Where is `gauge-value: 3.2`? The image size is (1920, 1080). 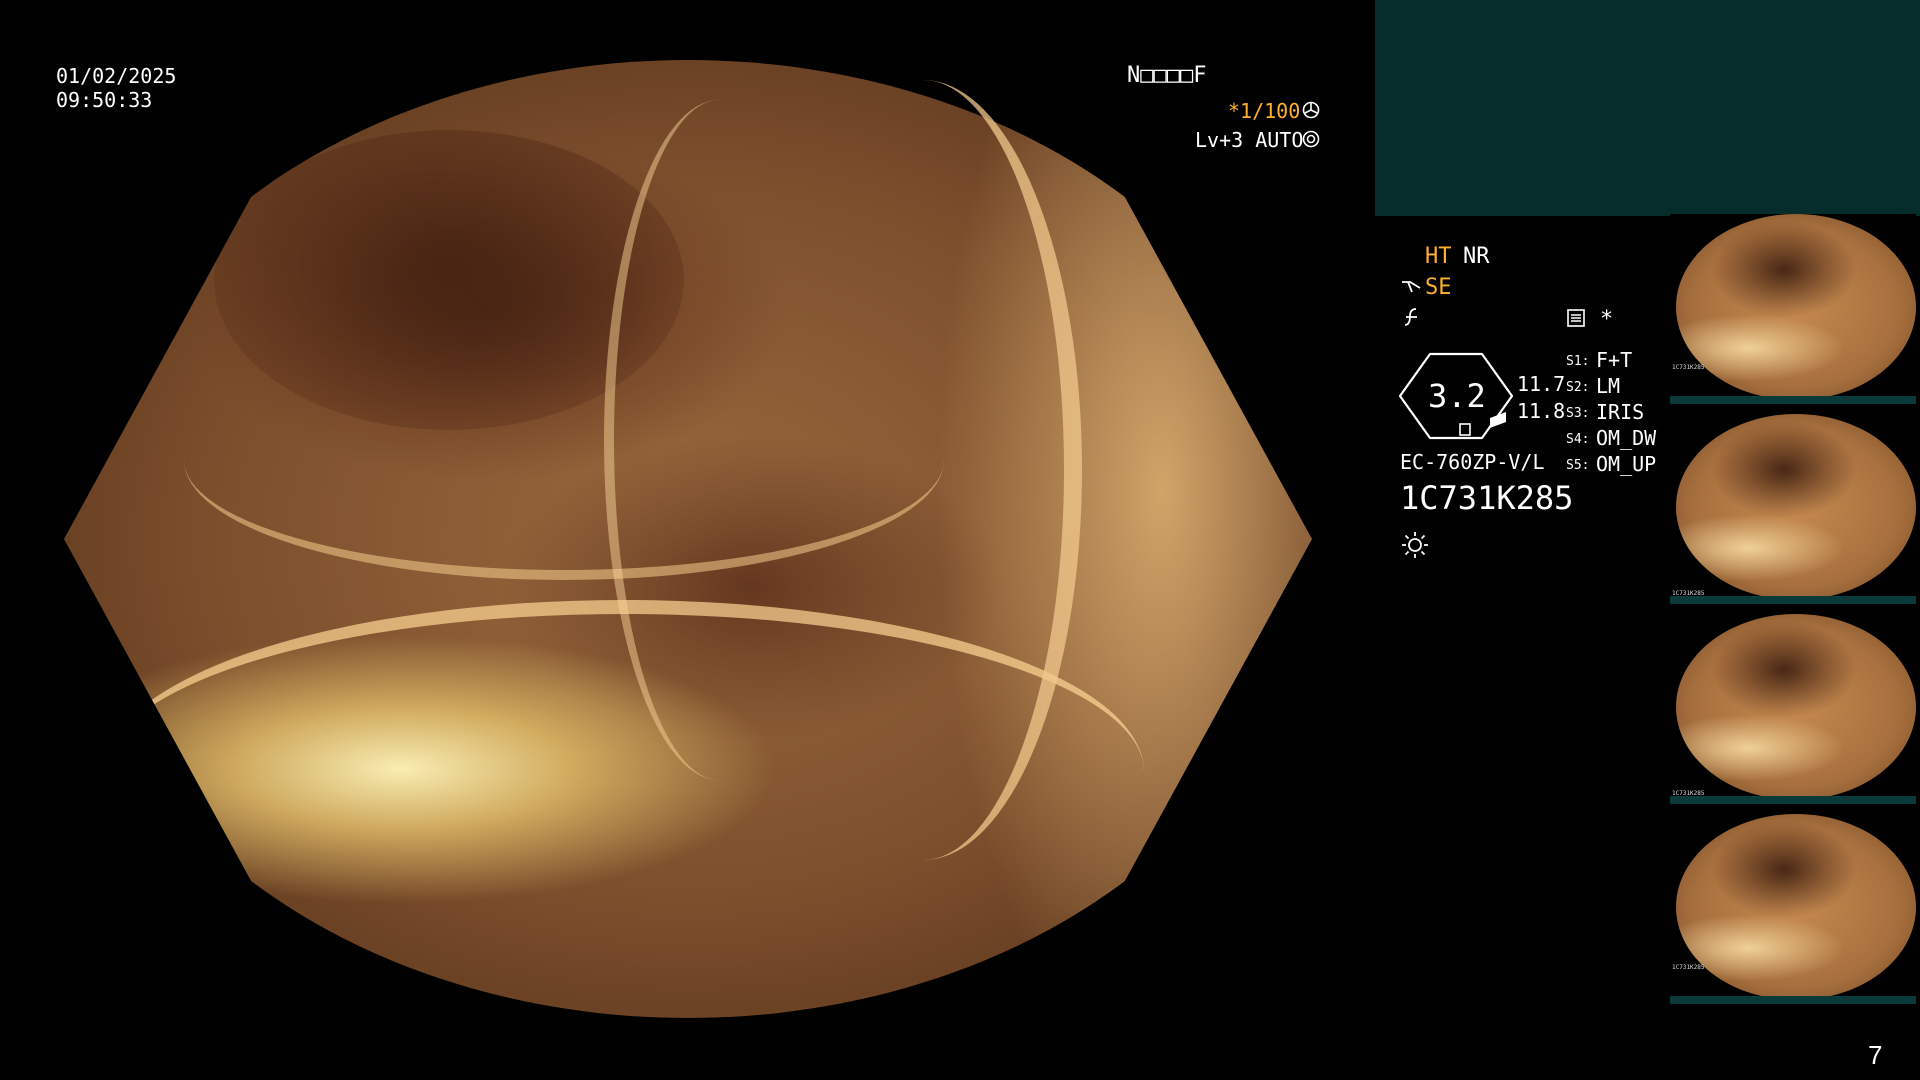 gauge-value: 3.2 is located at coordinates (1457, 396).